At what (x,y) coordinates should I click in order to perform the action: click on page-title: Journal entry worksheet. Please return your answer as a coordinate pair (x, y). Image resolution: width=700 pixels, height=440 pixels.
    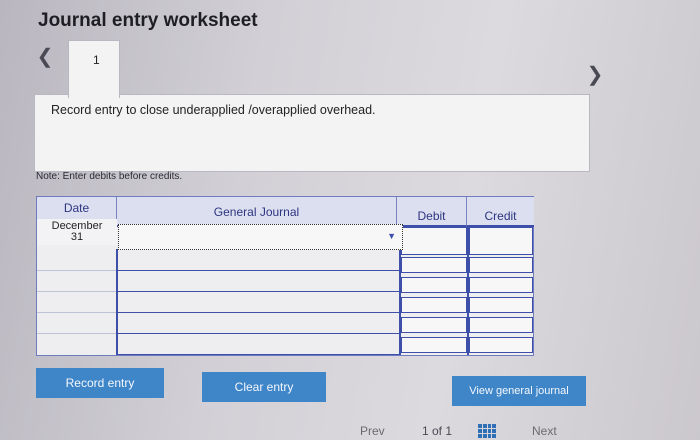
    Looking at the image, I should click on (148, 20).